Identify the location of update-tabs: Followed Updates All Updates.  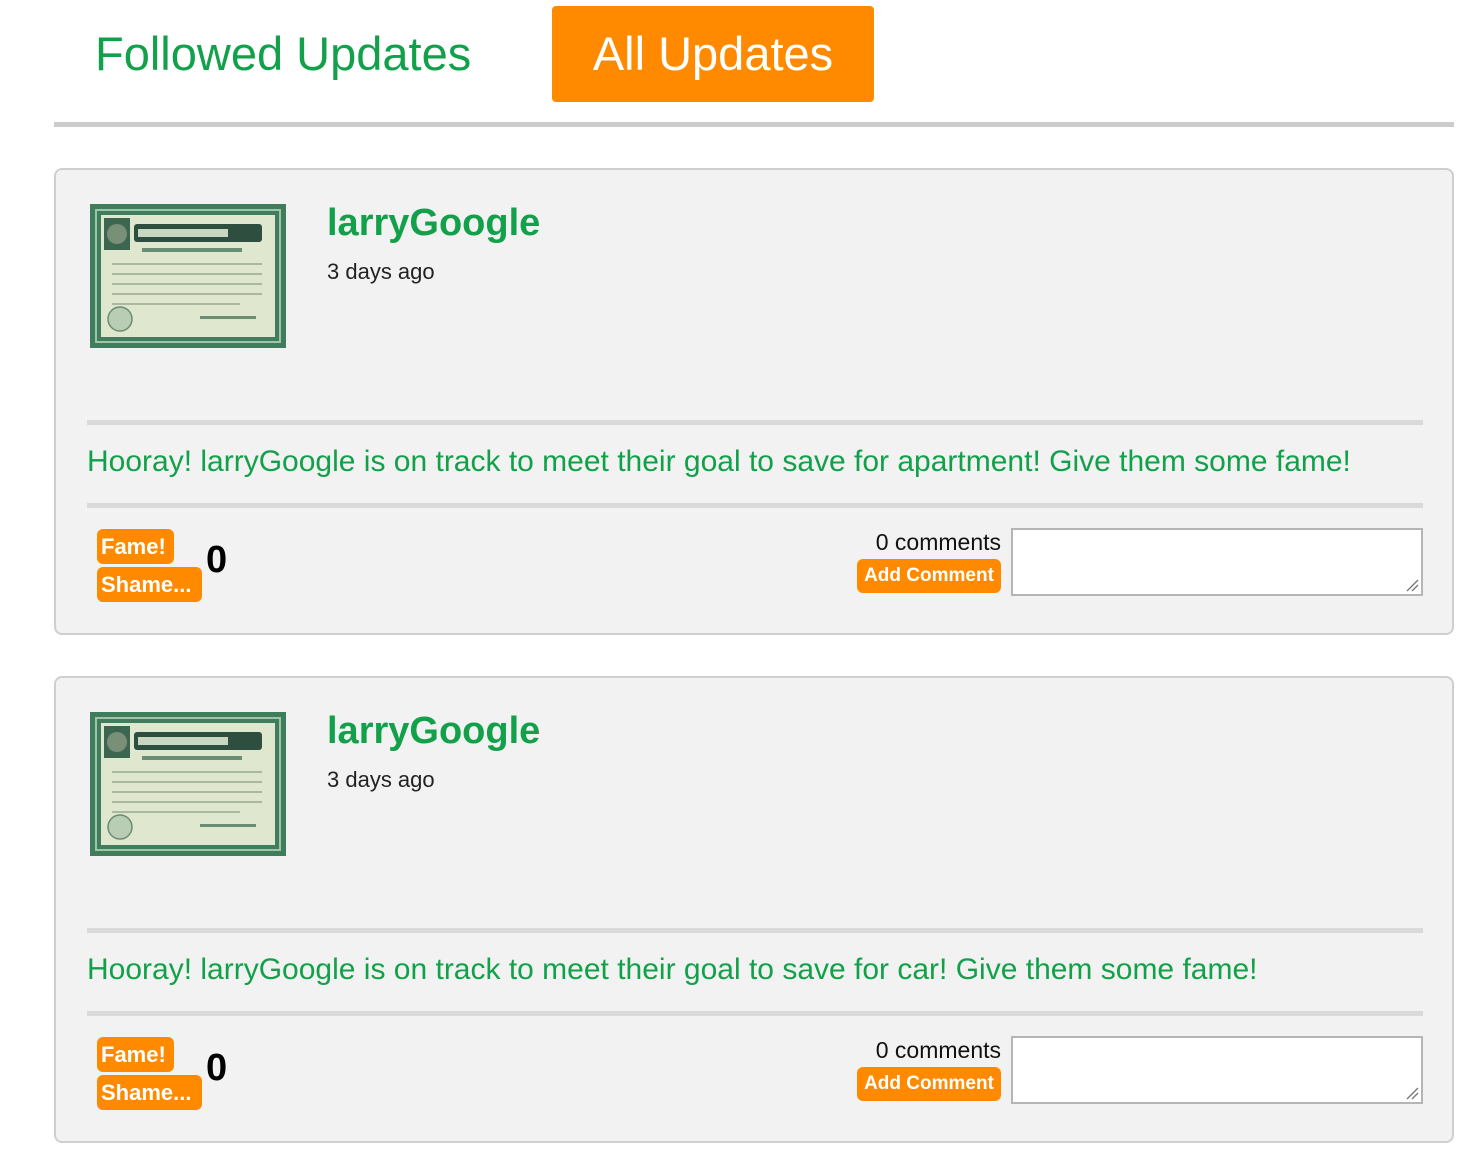
(742, 65).